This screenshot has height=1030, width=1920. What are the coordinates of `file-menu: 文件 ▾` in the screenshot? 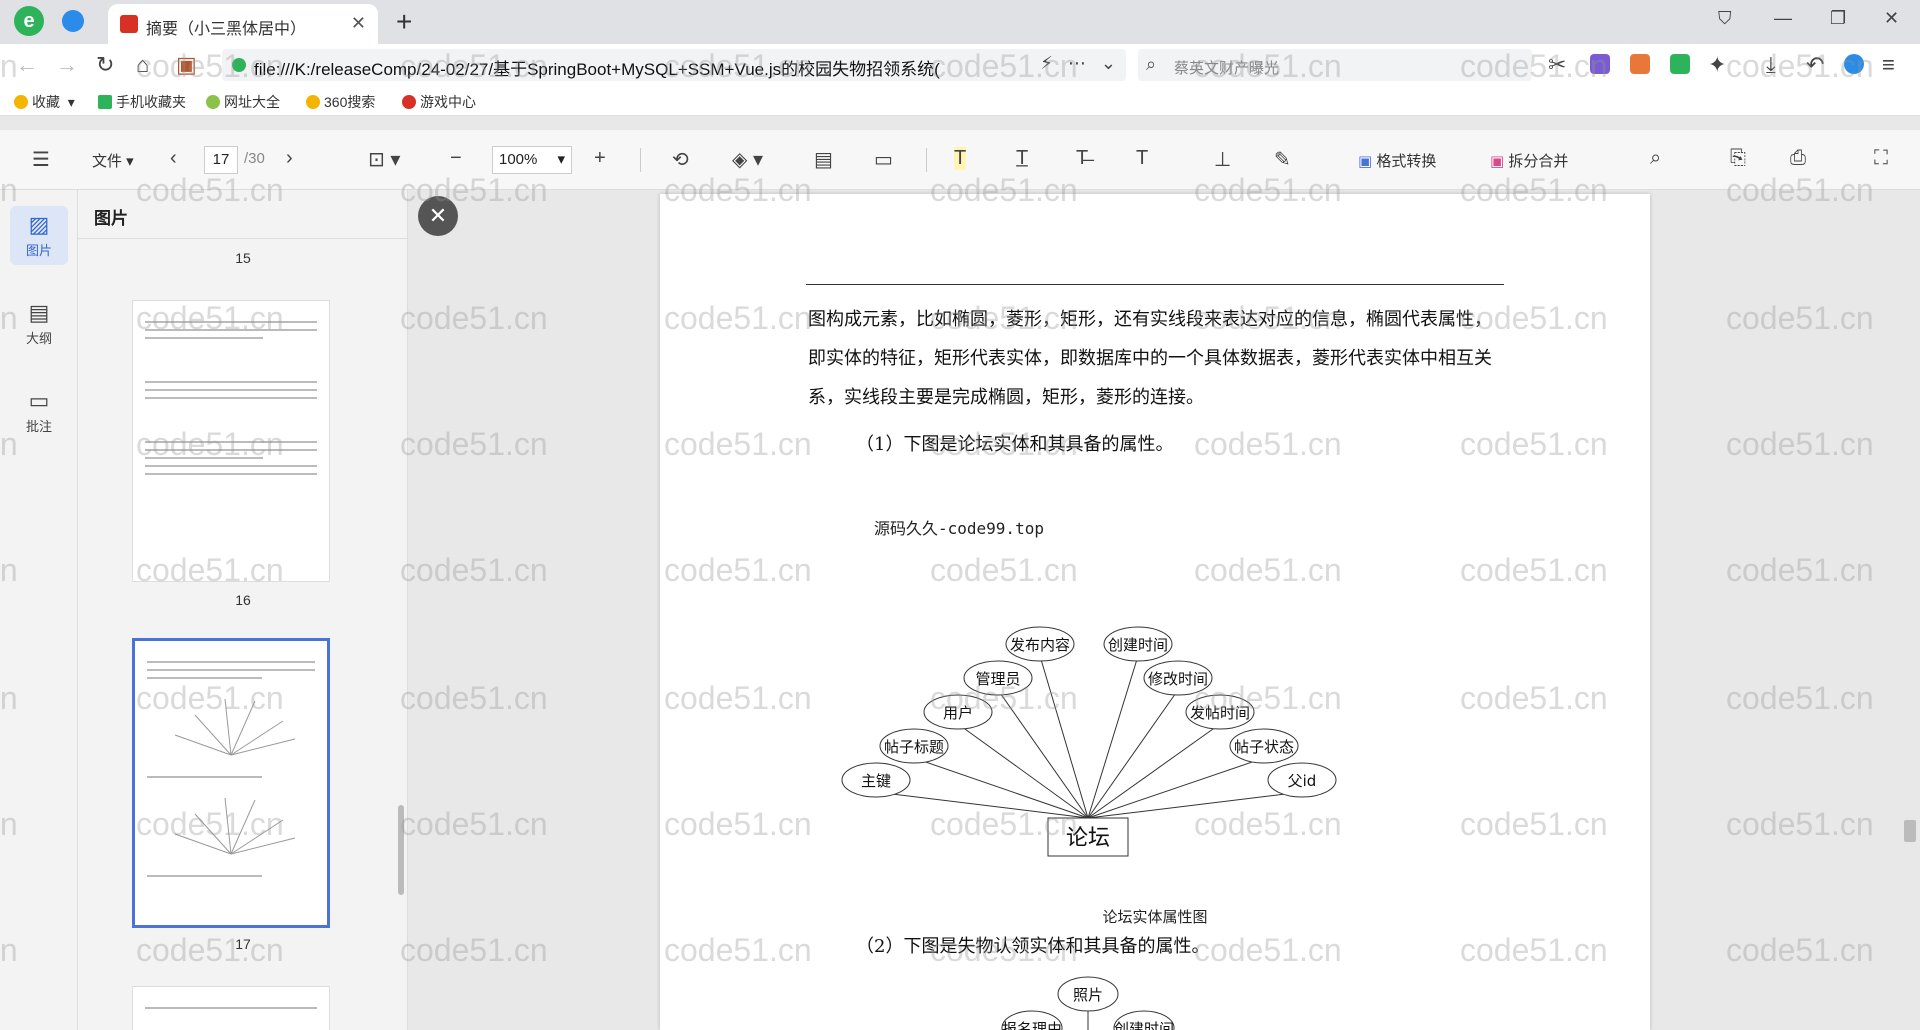 It's located at (113, 160).